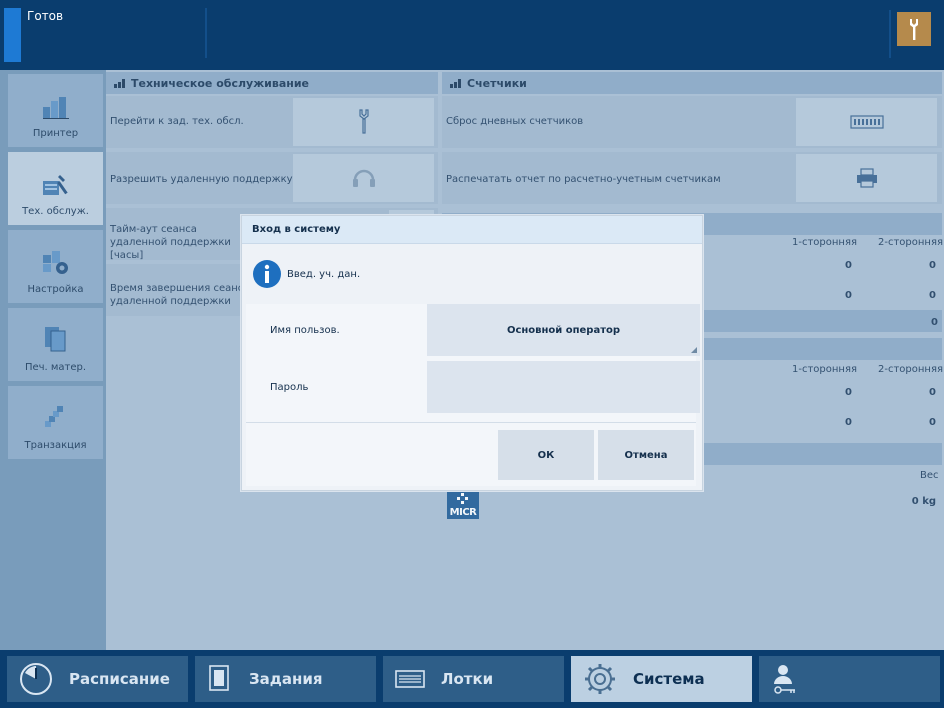 Image resolution: width=944 pixels, height=708 pixels. What do you see at coordinates (324, 274) in the screenshot?
I see `dialog-message: Введ. уч. дан.` at bounding box center [324, 274].